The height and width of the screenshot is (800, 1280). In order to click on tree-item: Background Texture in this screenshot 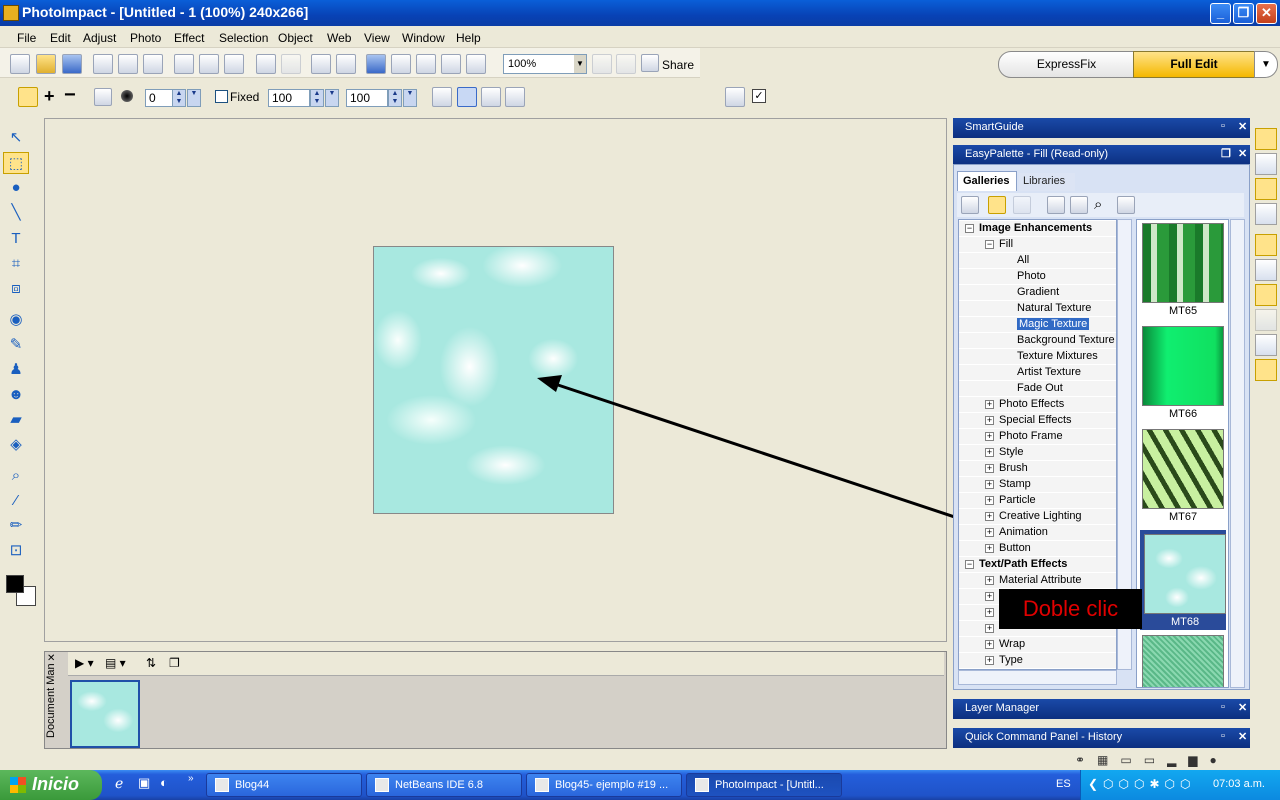, I will do `click(1037, 341)`.